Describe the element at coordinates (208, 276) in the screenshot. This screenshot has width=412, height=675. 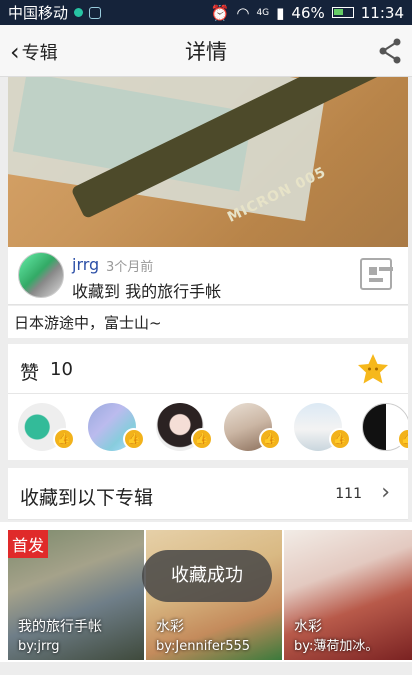
I see `post-author-card: jrrg 3个月前 收藏到 我的旅行手帐` at that location.